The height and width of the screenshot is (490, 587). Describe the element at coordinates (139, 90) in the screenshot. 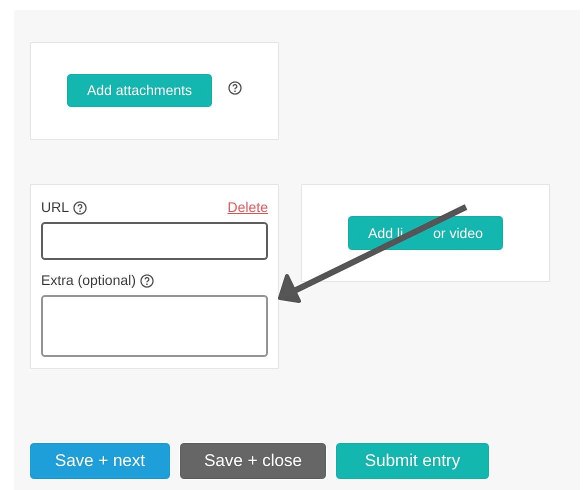

I see `add-attachments-button: Add attachments` at that location.